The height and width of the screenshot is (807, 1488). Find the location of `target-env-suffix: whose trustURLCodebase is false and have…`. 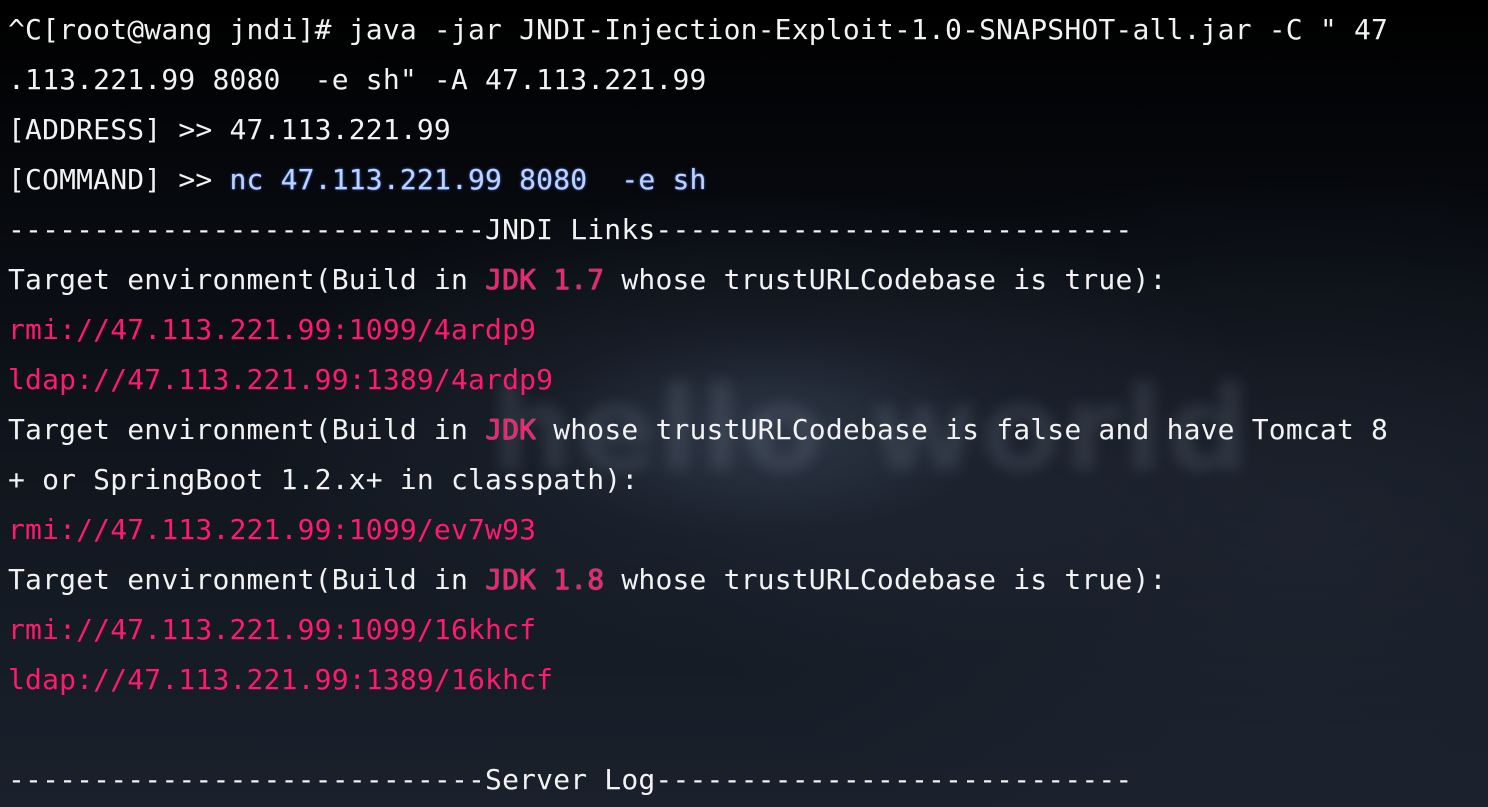

target-env-suffix: whose trustURLCodebase is false and have… is located at coordinates (962, 429).